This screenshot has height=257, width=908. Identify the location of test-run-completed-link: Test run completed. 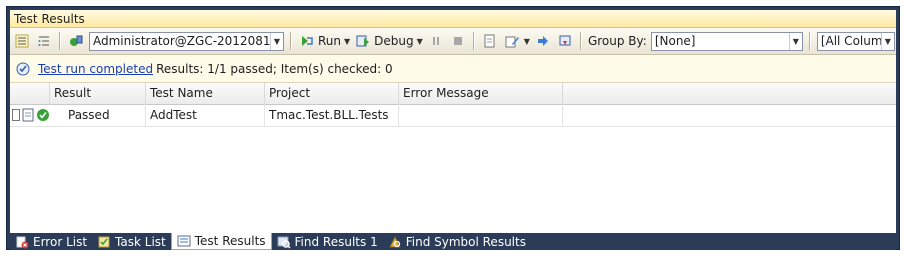
(95, 69).